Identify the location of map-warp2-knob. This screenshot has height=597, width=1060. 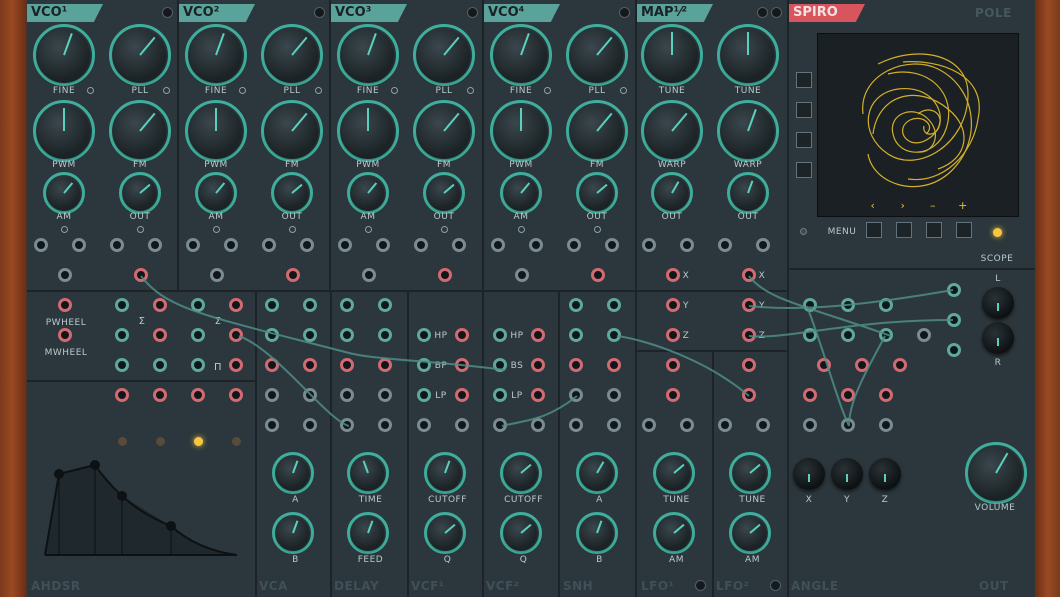
(748, 131).